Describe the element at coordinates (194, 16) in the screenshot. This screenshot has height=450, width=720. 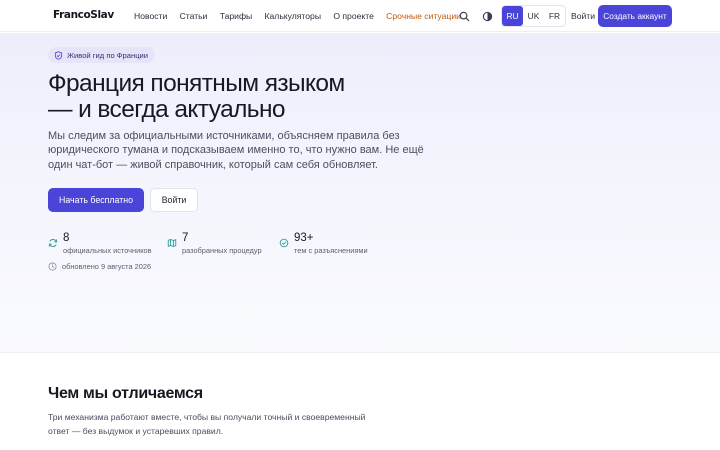
I see `nav-articles: Статьи` at that location.